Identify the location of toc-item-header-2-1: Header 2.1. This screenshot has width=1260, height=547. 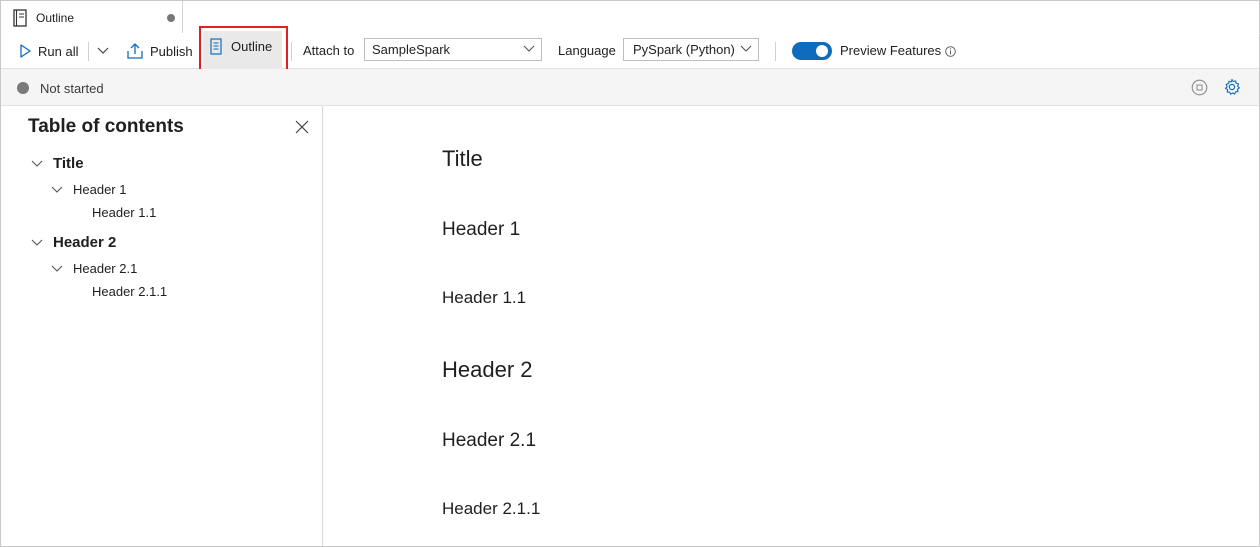
(94, 268).